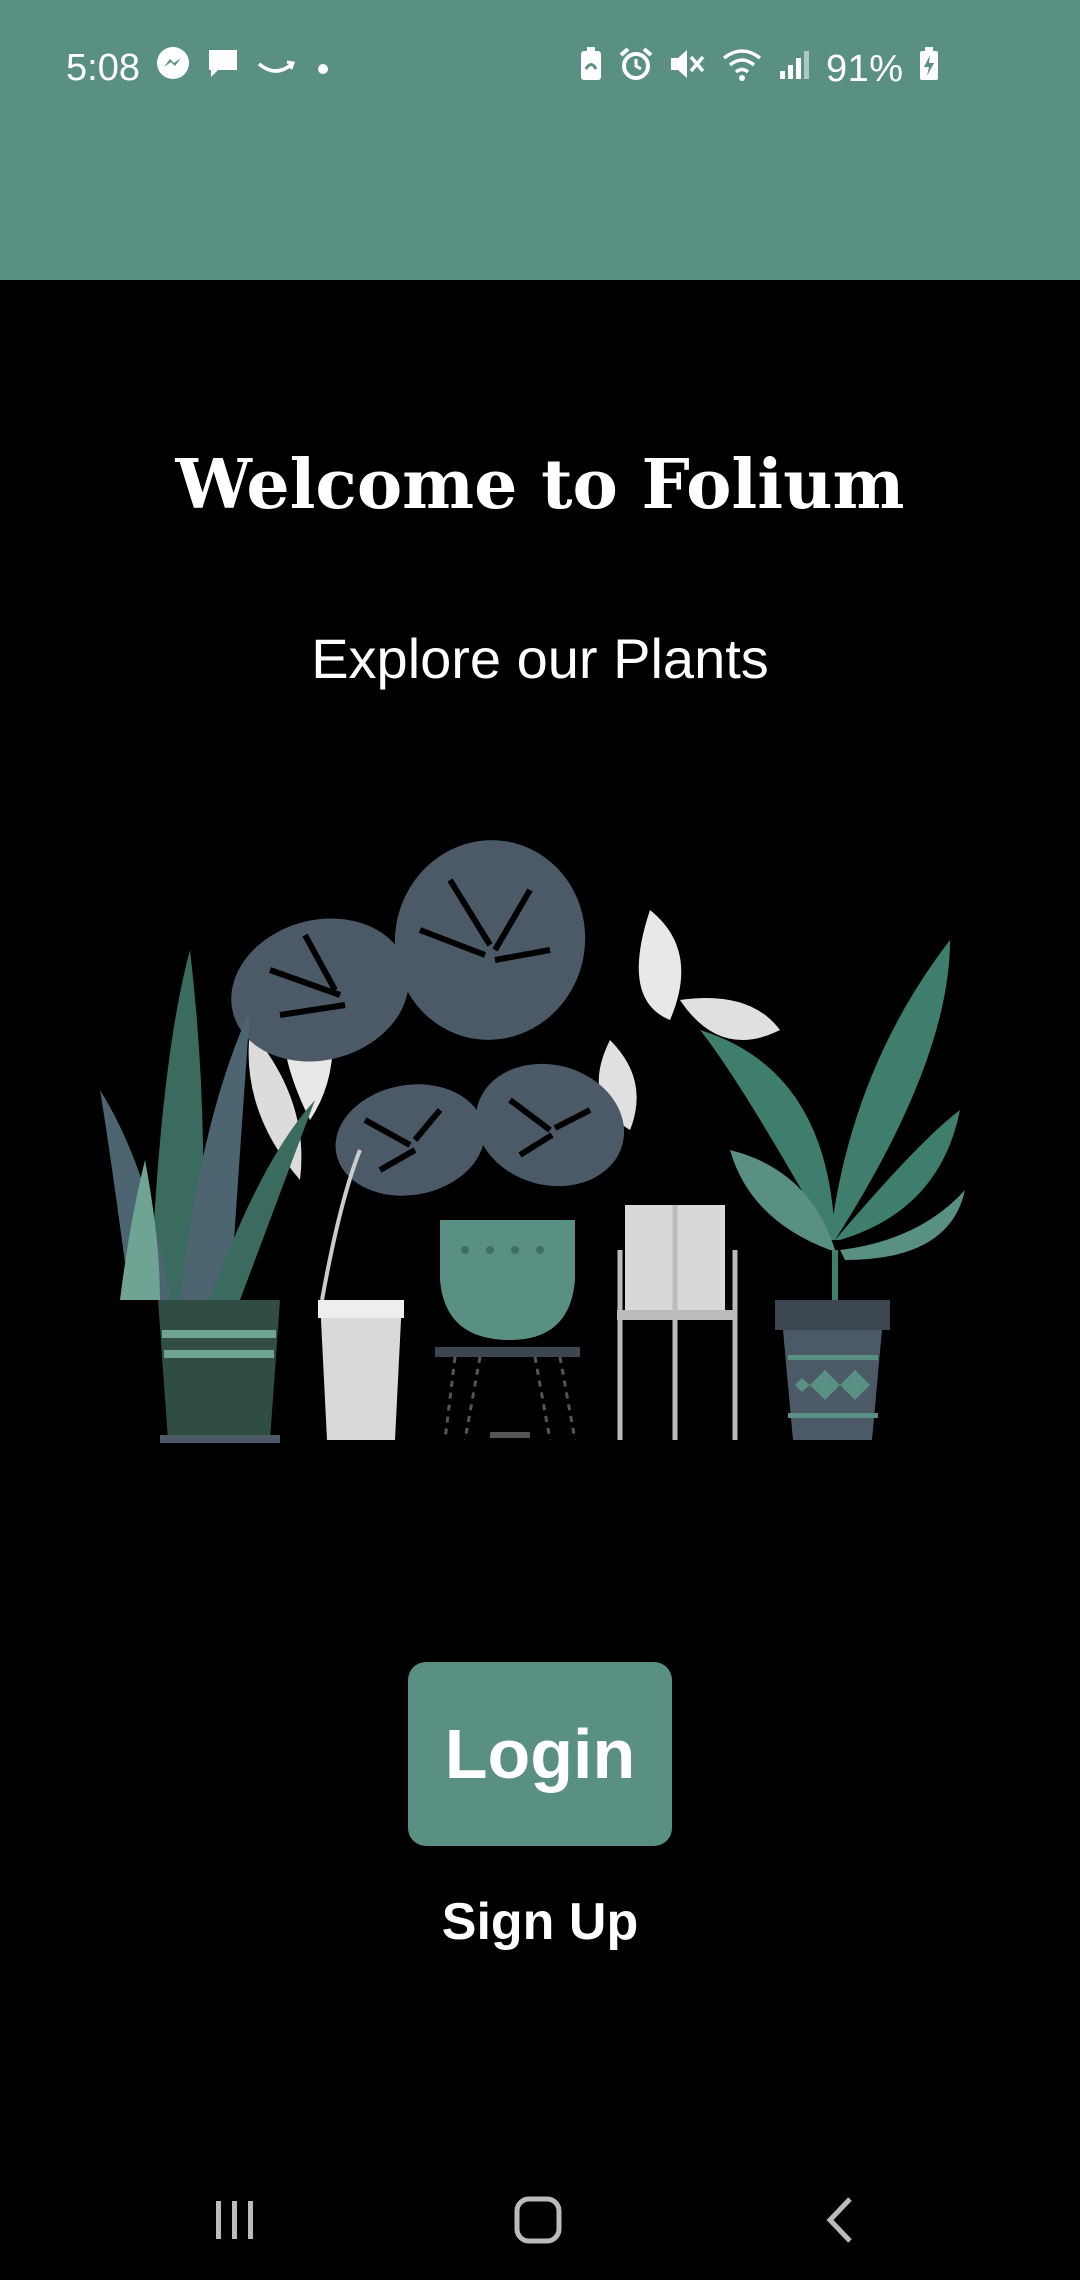 The width and height of the screenshot is (1080, 2280). Describe the element at coordinates (540, 140) in the screenshot. I see `top-app-bar: 5:08 91%` at that location.